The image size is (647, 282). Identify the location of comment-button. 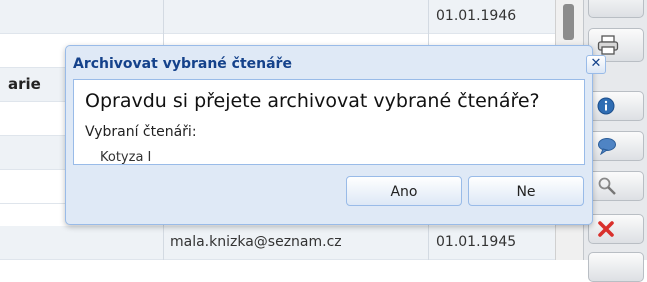
(616, 146).